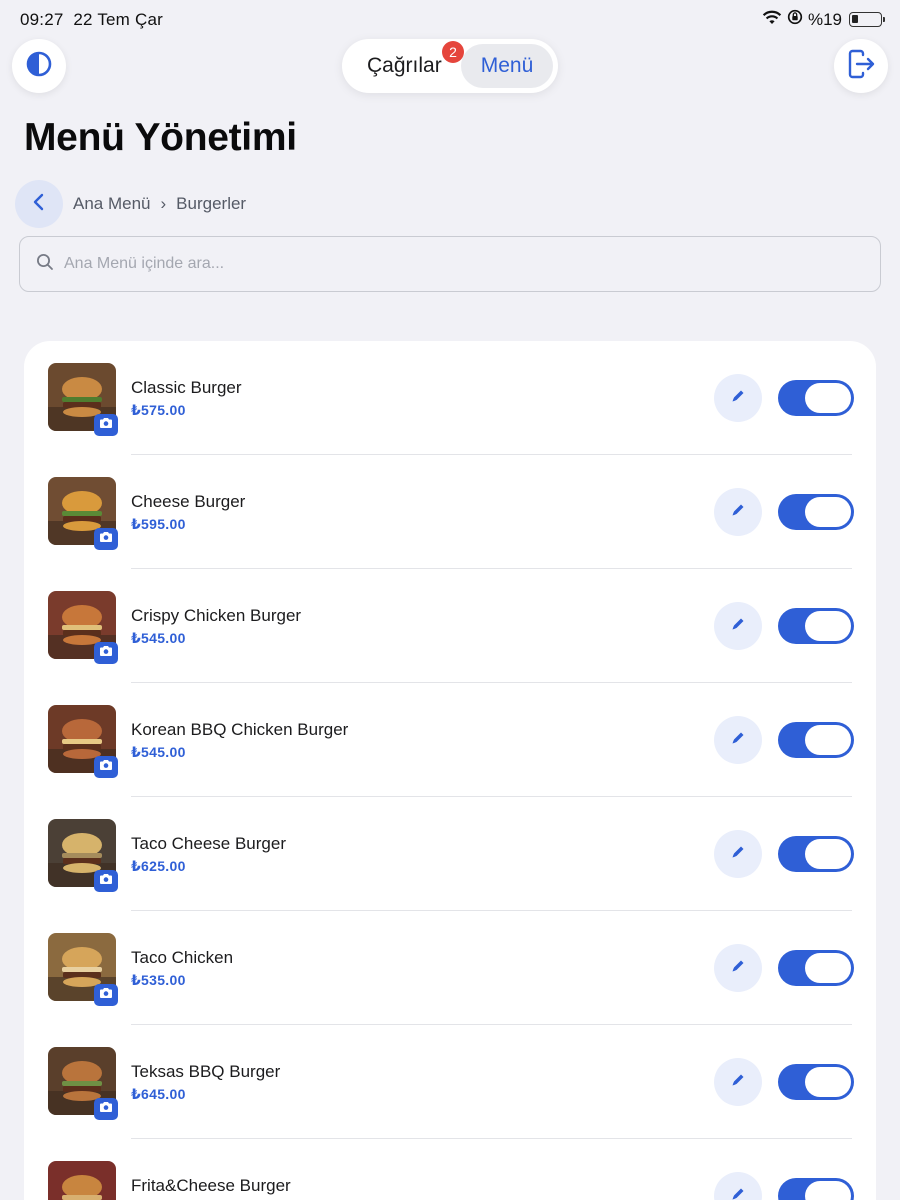 Image resolution: width=900 pixels, height=1200 pixels. What do you see at coordinates (450, 1082) in the screenshot?
I see `list-item: Teksas BBQ Burger ₺645.00` at bounding box center [450, 1082].